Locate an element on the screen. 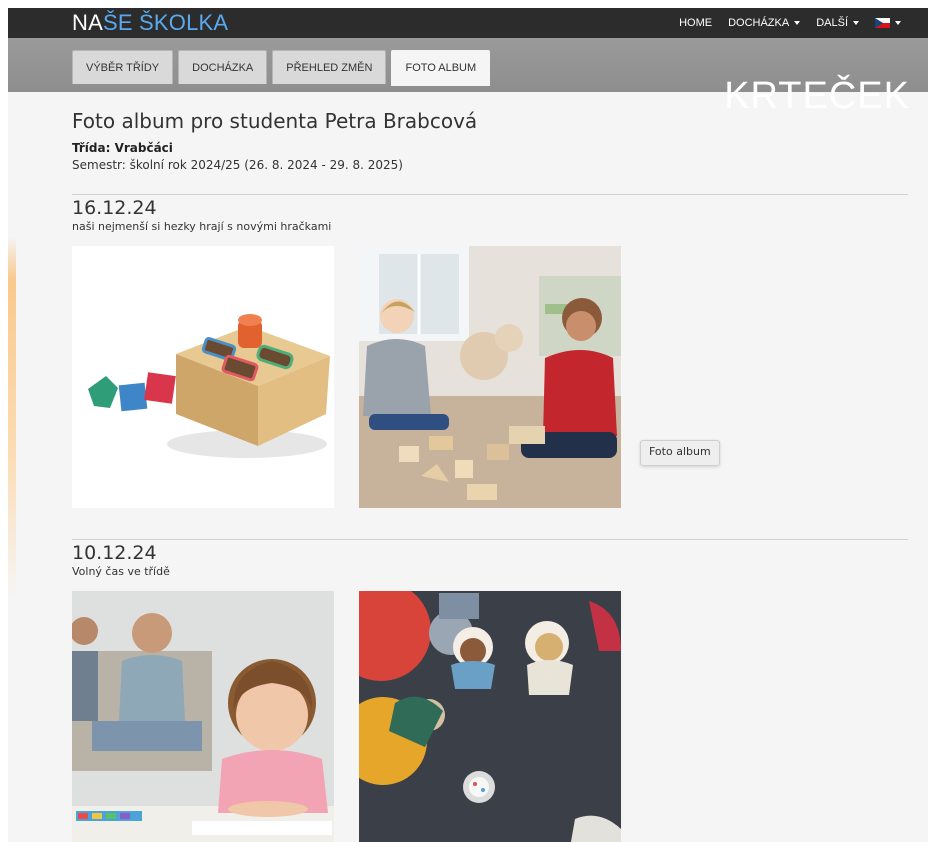 The height and width of the screenshot is (842, 928). nav-more-dropdown: DALŠÍ is located at coordinates (837, 23).